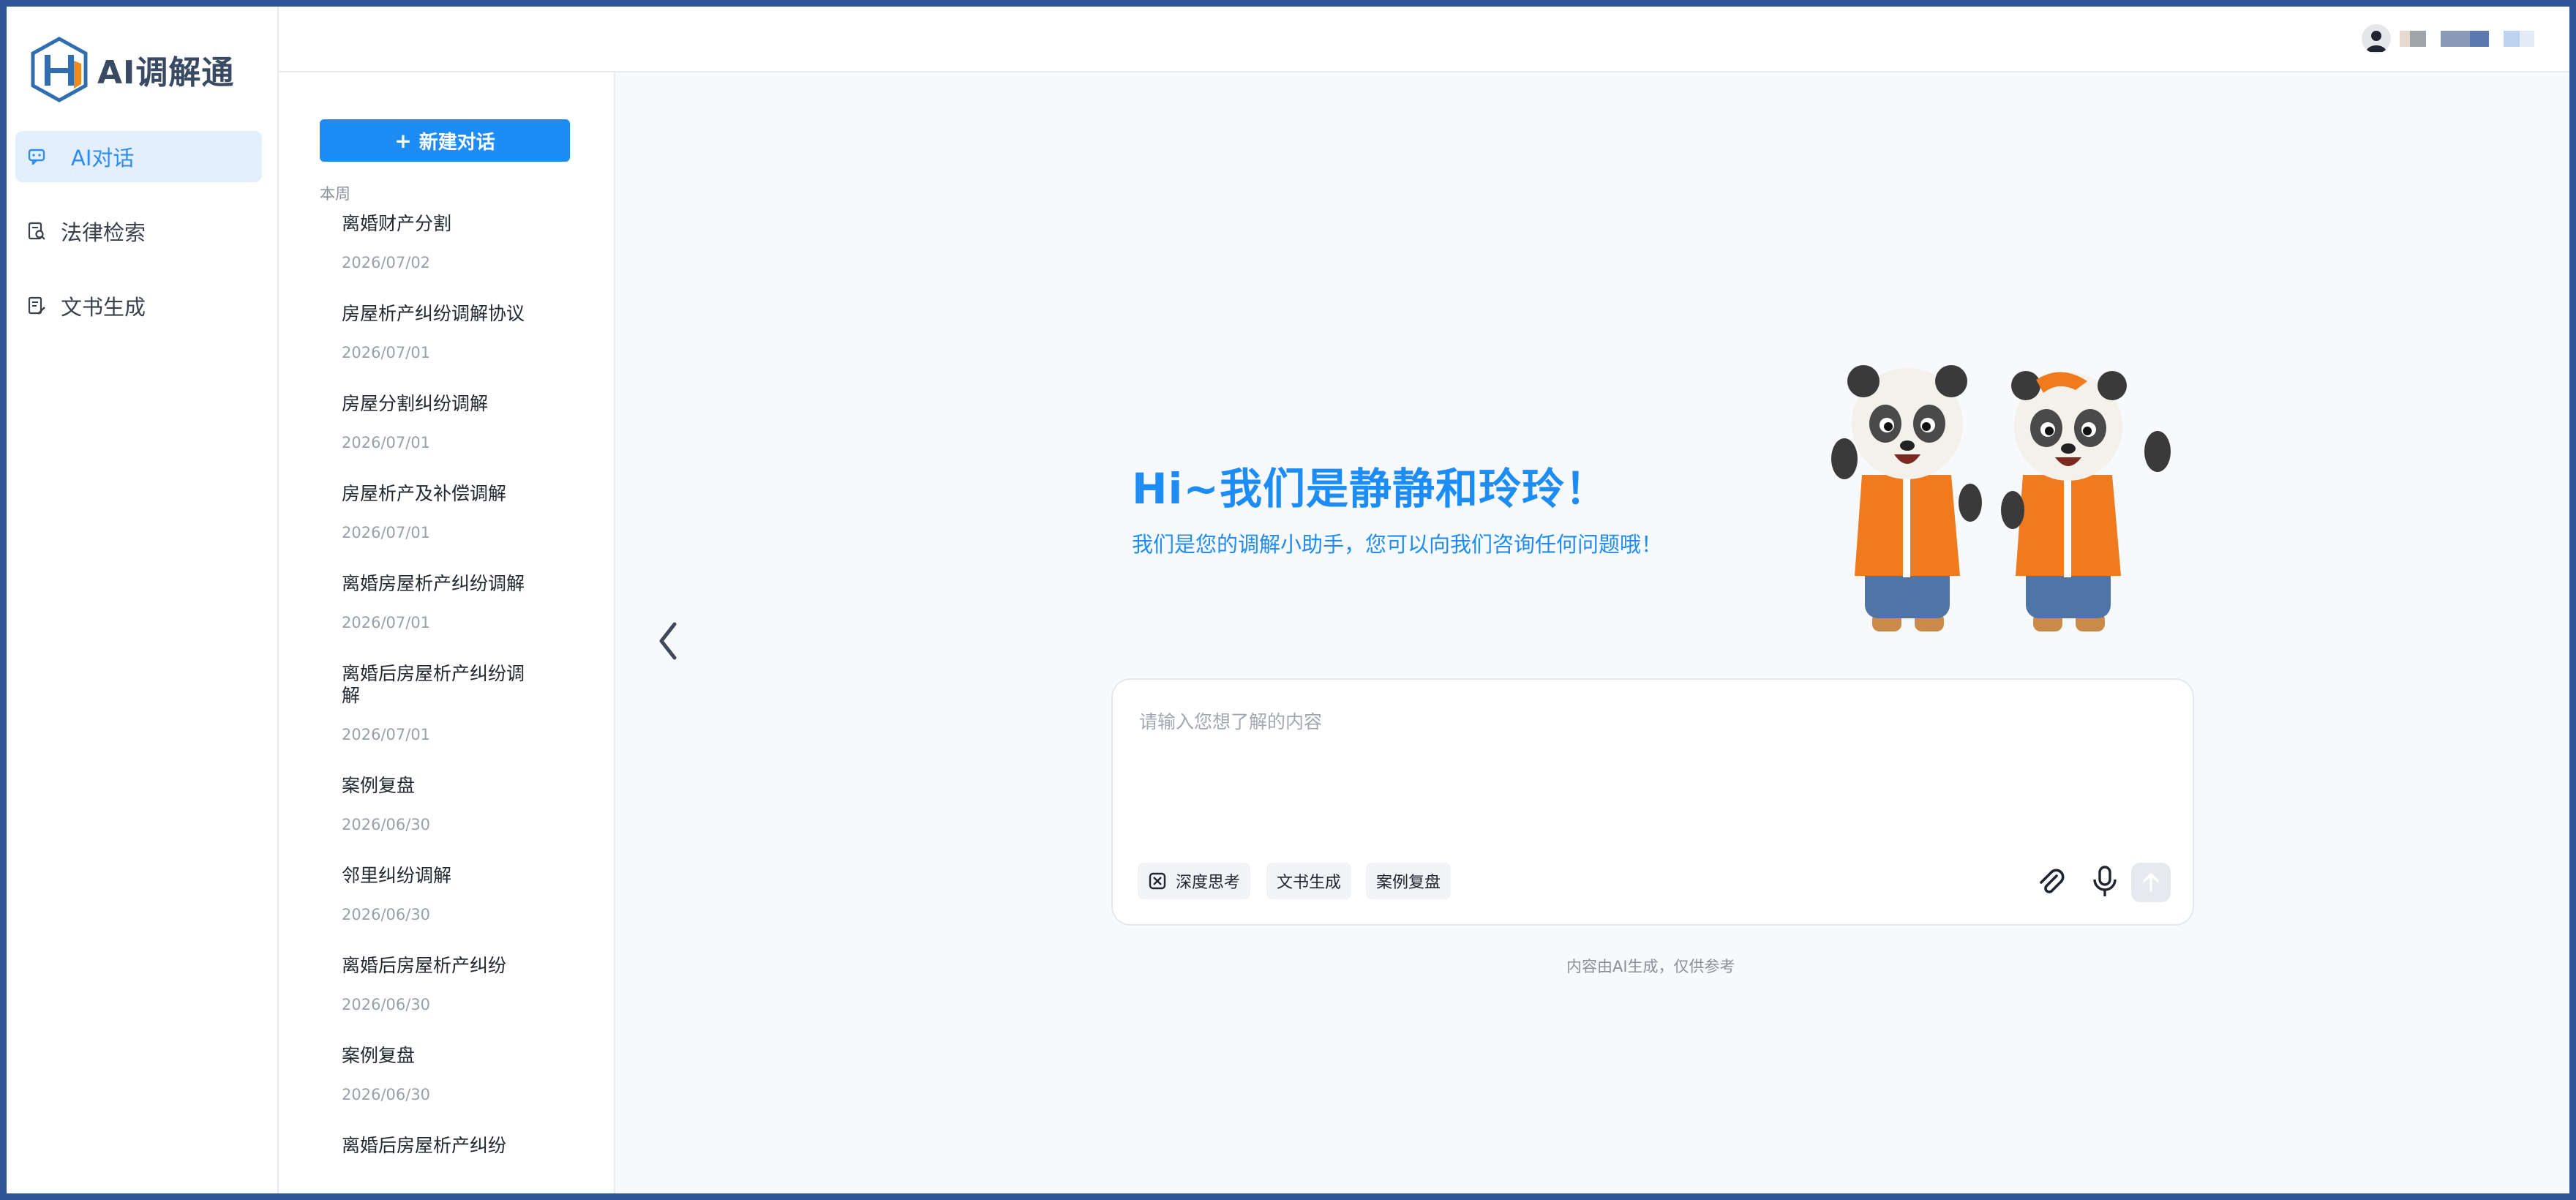 This screenshot has width=2576, height=1200. What do you see at coordinates (103, 307) in the screenshot?
I see `sidebar-item-label: 文书生成` at bounding box center [103, 307].